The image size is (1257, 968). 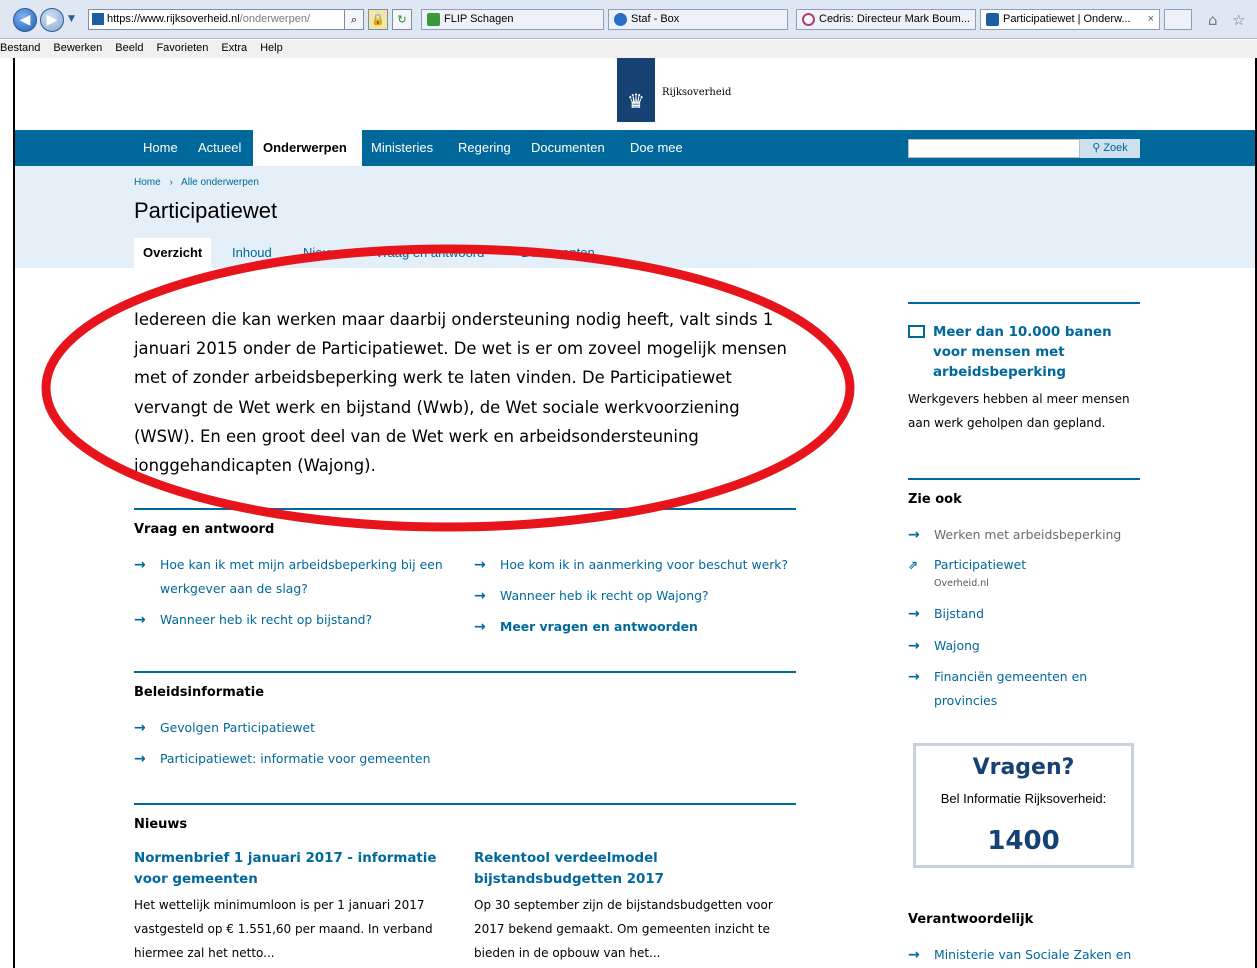 What do you see at coordinates (479, 19) in the screenshot?
I see `tab-label: FLIP Schagen` at bounding box center [479, 19].